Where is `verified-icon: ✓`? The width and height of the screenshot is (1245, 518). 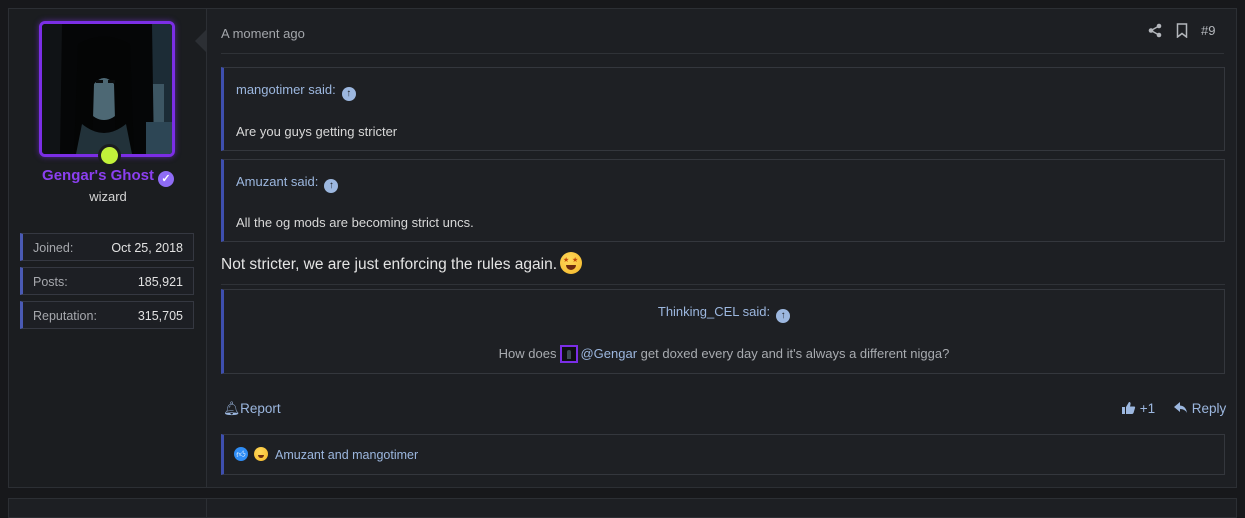
verified-icon: ✓ is located at coordinates (165, 179).